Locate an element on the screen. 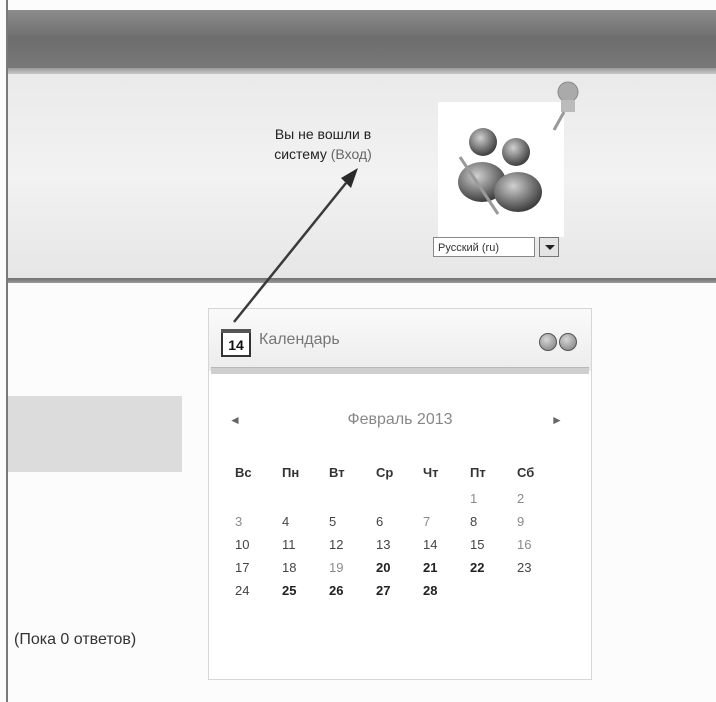 The width and height of the screenshot is (716, 702). day-cell: 18 is located at coordinates (305, 567).